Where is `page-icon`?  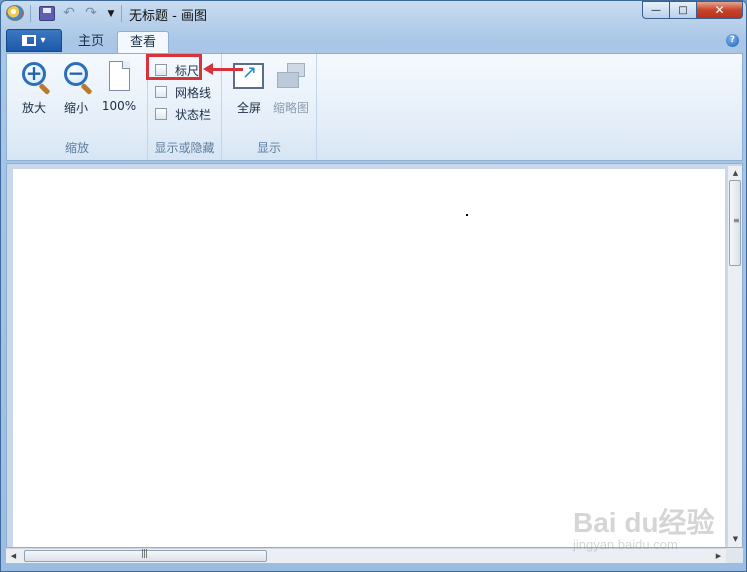
page-icon is located at coordinates (119, 76).